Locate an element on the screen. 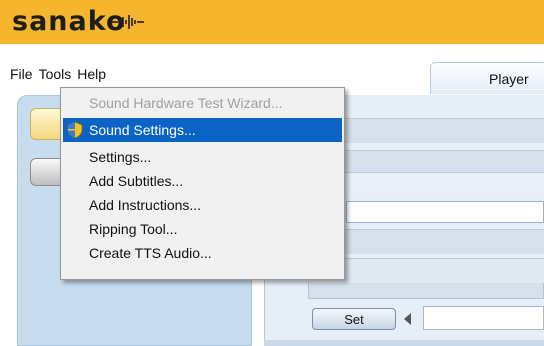  player-input is located at coordinates (483, 318).